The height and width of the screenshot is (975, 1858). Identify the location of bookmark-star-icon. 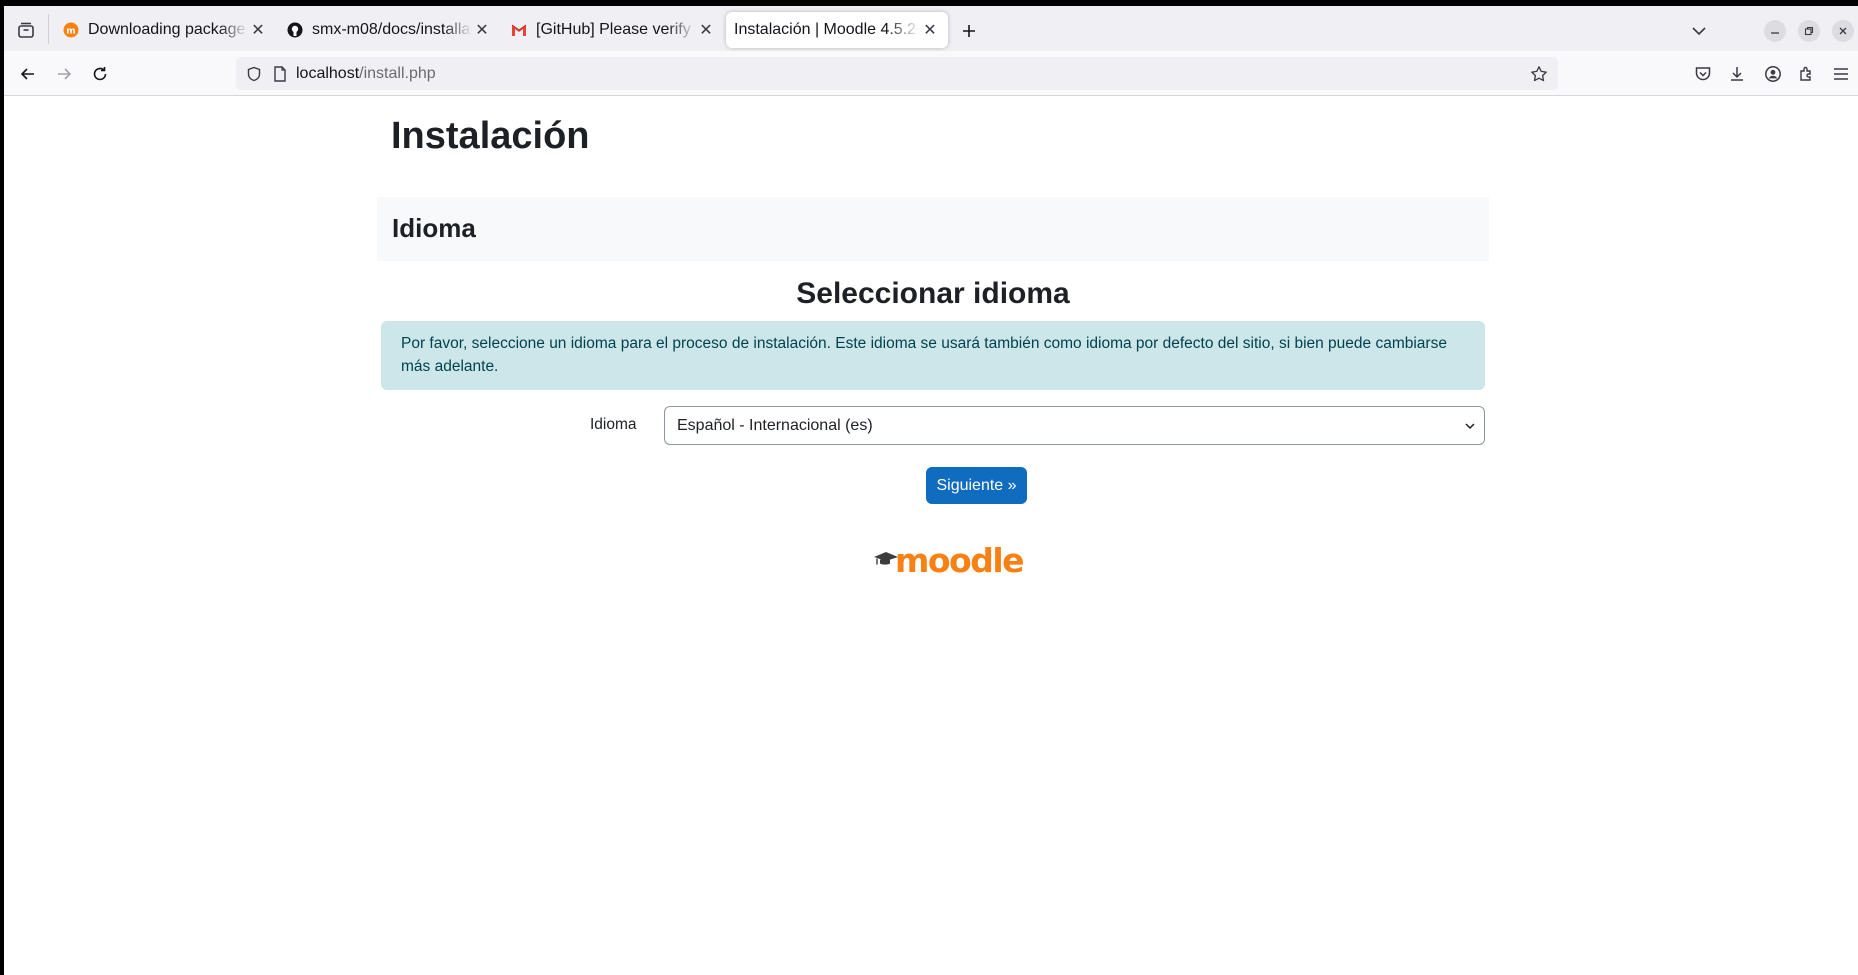
(1539, 74).